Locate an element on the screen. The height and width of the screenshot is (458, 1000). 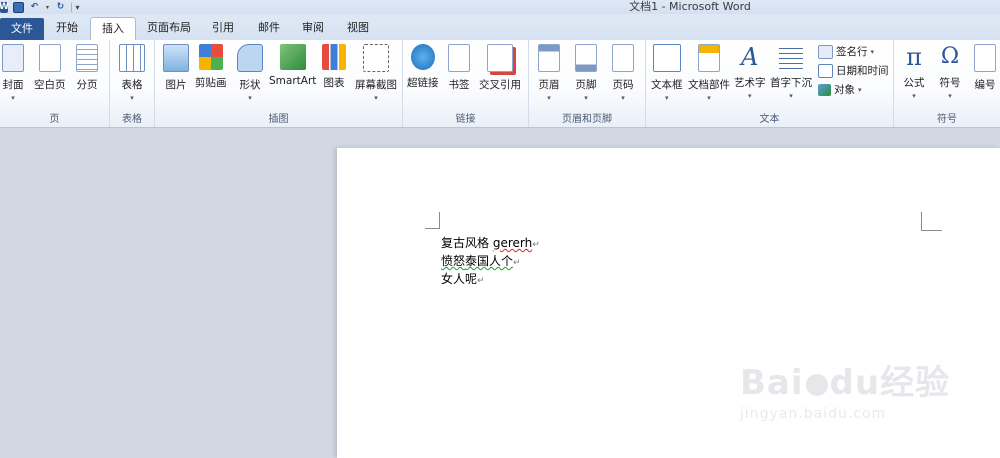
cross-reference-icon is located at coordinates (500, 58).